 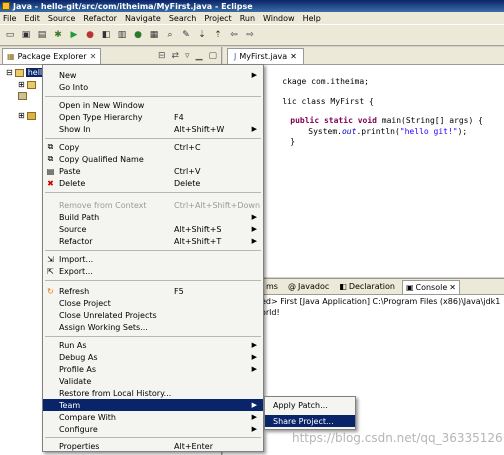 What do you see at coordinates (153, 117) in the screenshot?
I see `menu-item-open-type-hierarchy: Open Type Hierarchy F4` at bounding box center [153, 117].